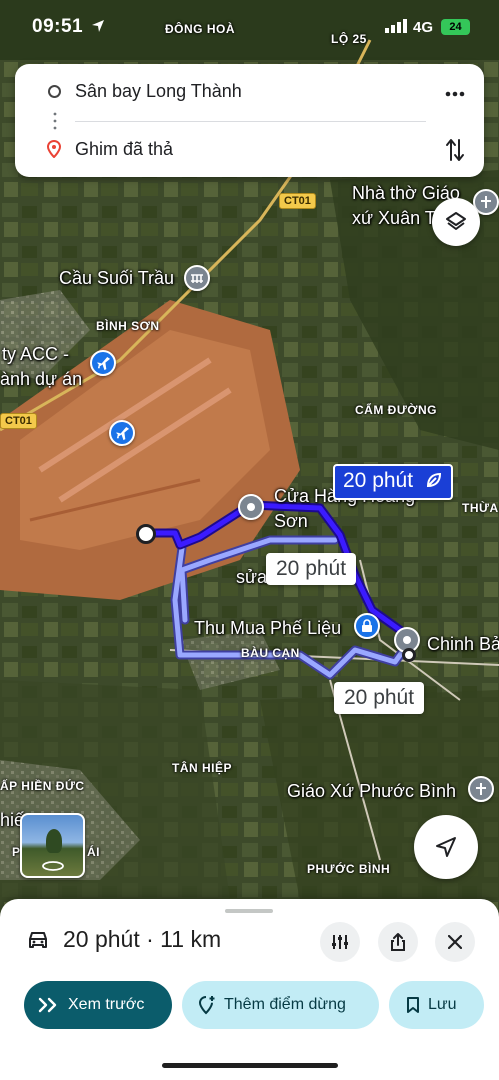 The width and height of the screenshot is (499, 1080). I want to click on share-button, so click(398, 942).